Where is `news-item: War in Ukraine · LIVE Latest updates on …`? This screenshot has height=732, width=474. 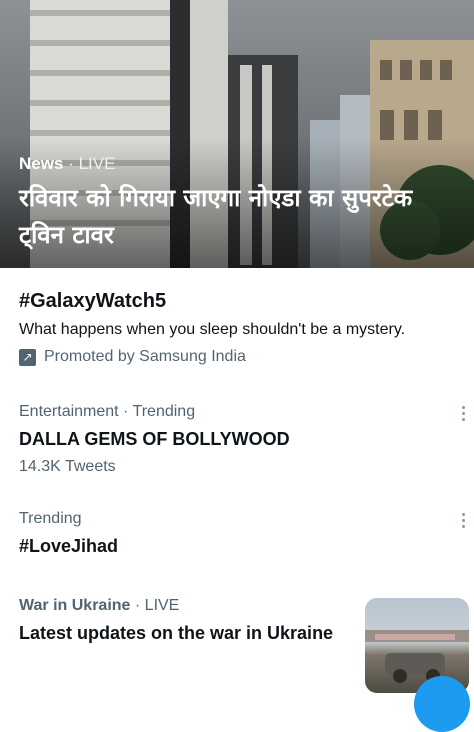 news-item: War in Ukraine · LIVE Latest updates on … is located at coordinates (176, 620).